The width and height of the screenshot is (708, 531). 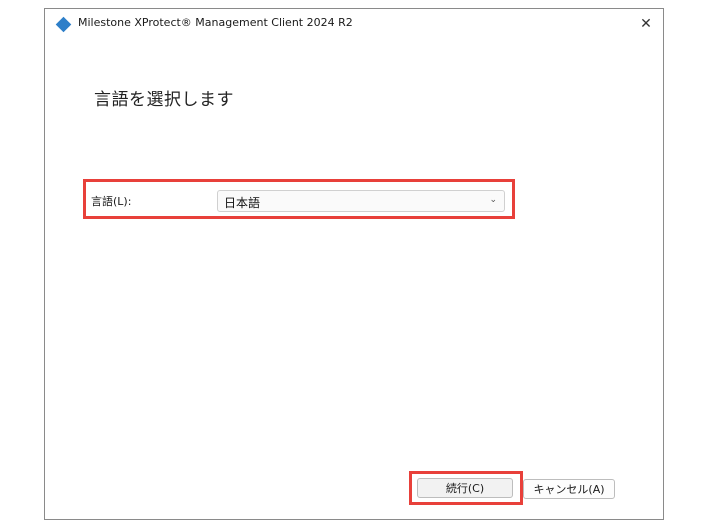 I want to click on continue-button: 続行(C), so click(x=465, y=488).